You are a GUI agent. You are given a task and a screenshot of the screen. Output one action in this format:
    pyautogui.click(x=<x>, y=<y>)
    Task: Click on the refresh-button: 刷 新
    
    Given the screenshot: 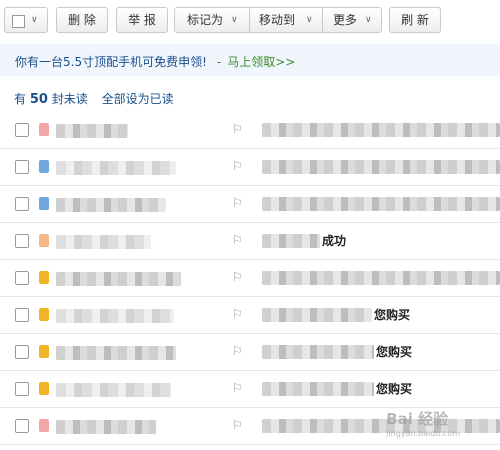 What is the action you would take?
    pyautogui.click(x=415, y=20)
    